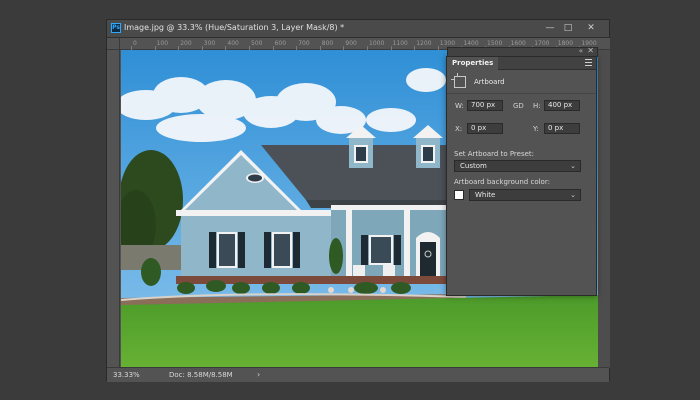 This screenshot has width=700, height=400. I want to click on close-icon: ✕, so click(591, 28).